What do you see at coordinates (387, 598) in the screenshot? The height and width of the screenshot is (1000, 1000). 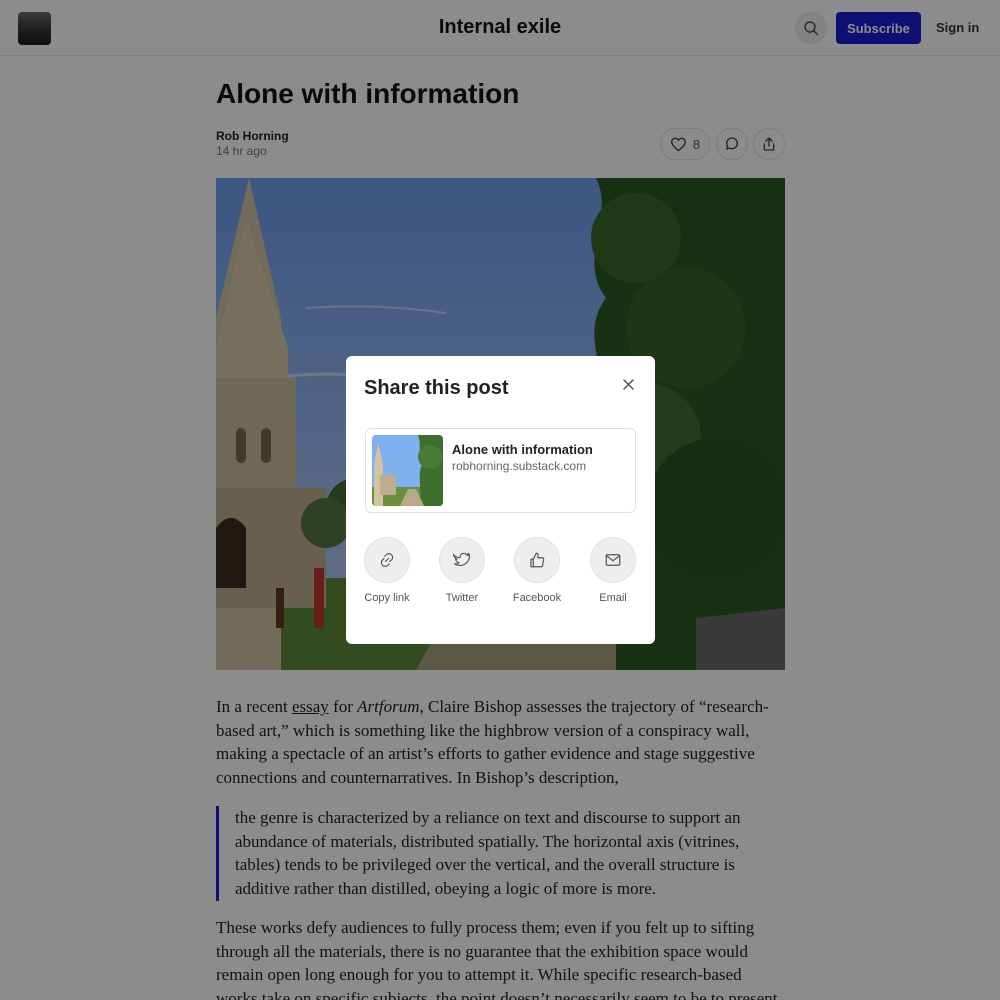 I see `copy-link-label: Copy link` at bounding box center [387, 598].